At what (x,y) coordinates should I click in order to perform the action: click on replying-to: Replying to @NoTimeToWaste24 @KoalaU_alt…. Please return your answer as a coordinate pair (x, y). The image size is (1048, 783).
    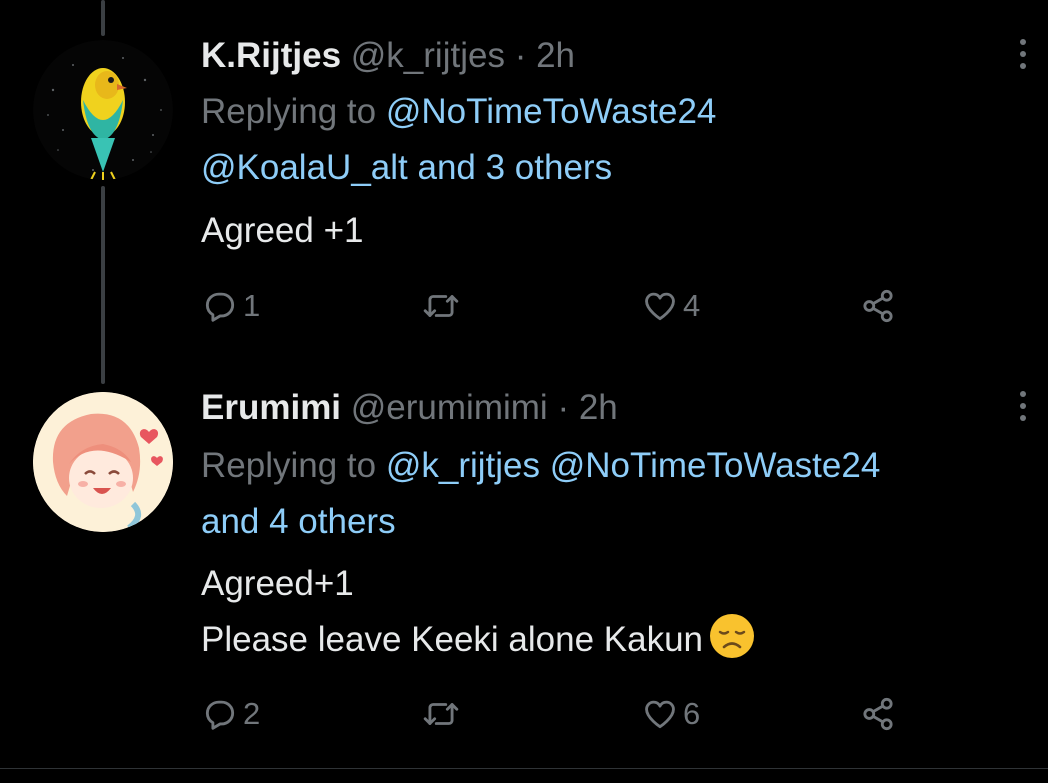
    Looking at the image, I should click on (611, 140).